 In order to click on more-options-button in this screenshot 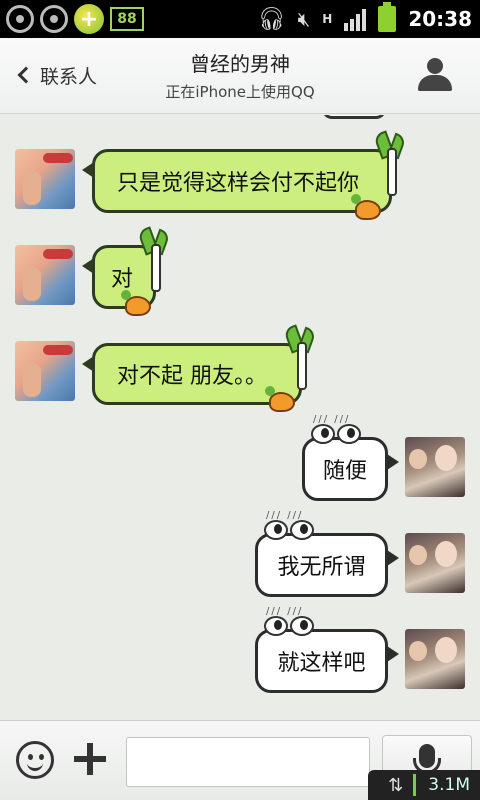, I will do `click(90, 759)`.